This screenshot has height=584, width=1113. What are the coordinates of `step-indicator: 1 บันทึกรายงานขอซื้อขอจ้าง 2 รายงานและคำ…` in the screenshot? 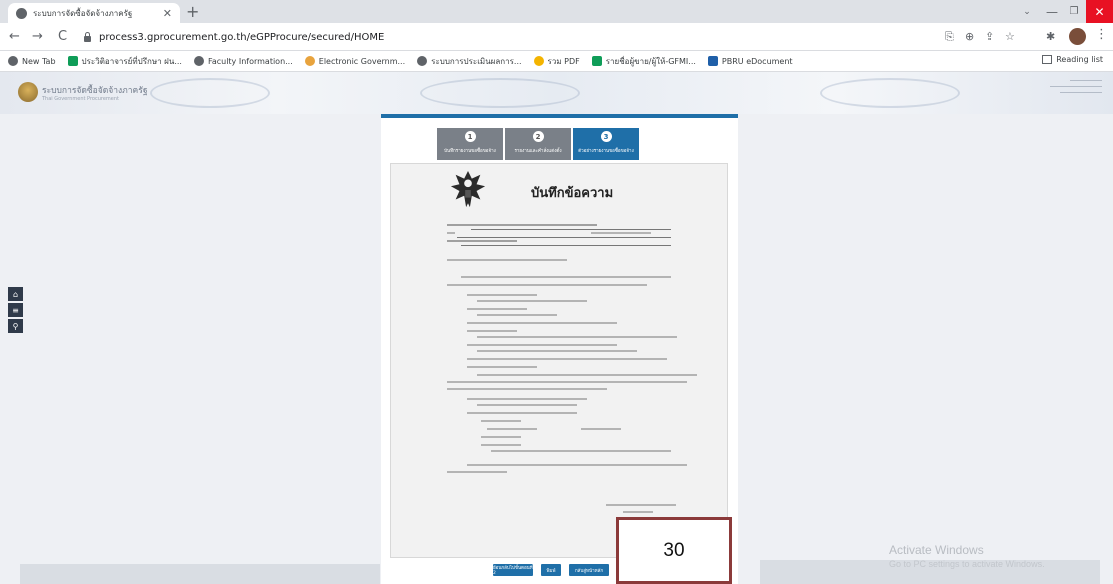 It's located at (539, 144).